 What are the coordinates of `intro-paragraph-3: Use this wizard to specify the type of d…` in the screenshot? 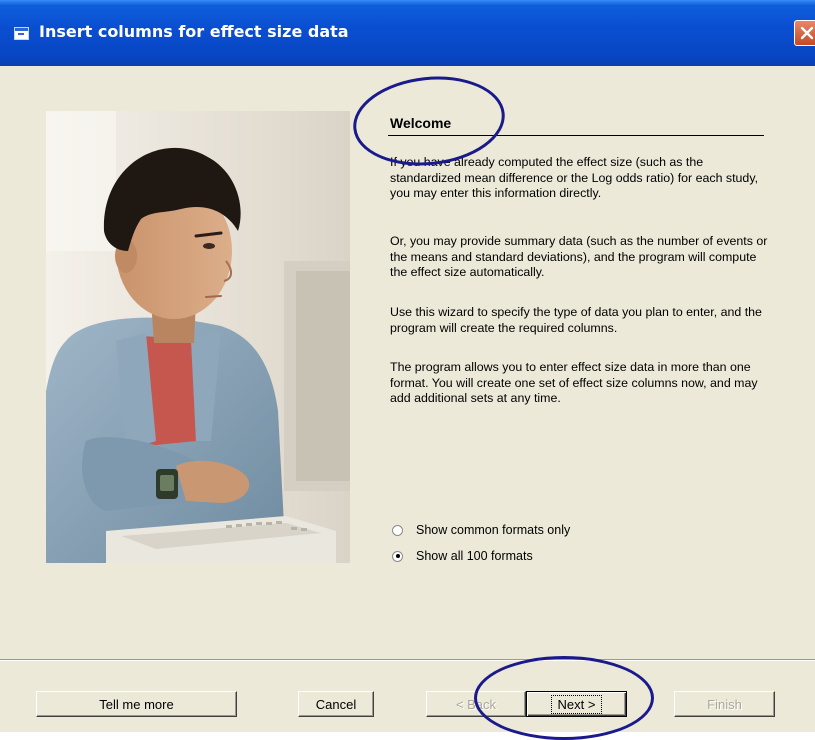 It's located at (576, 320).